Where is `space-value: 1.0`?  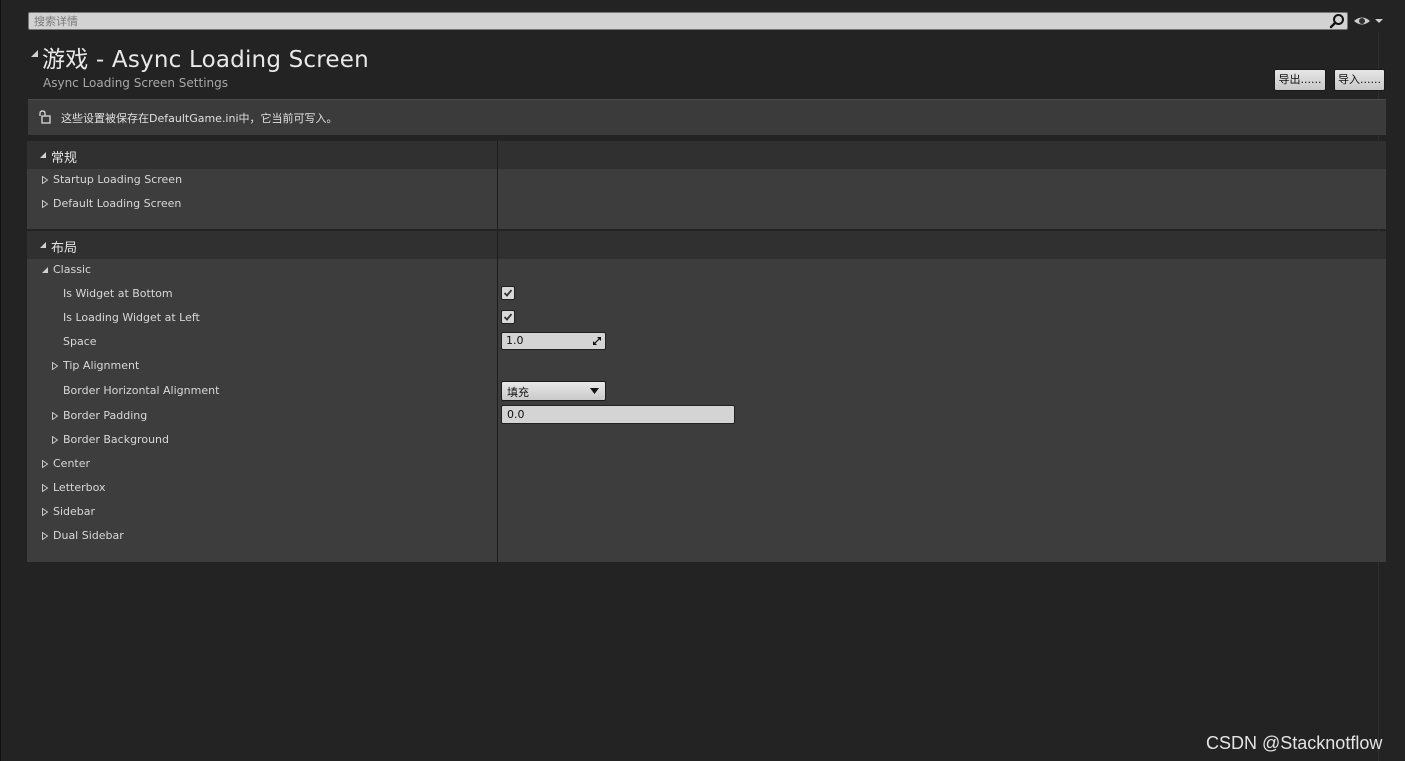 space-value: 1.0 is located at coordinates (515, 340).